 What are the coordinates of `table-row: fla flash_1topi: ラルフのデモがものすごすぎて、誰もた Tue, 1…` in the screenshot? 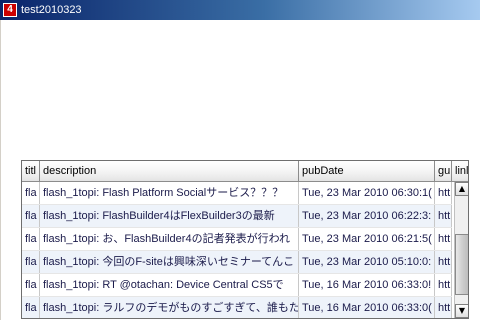 It's located at (245, 307).